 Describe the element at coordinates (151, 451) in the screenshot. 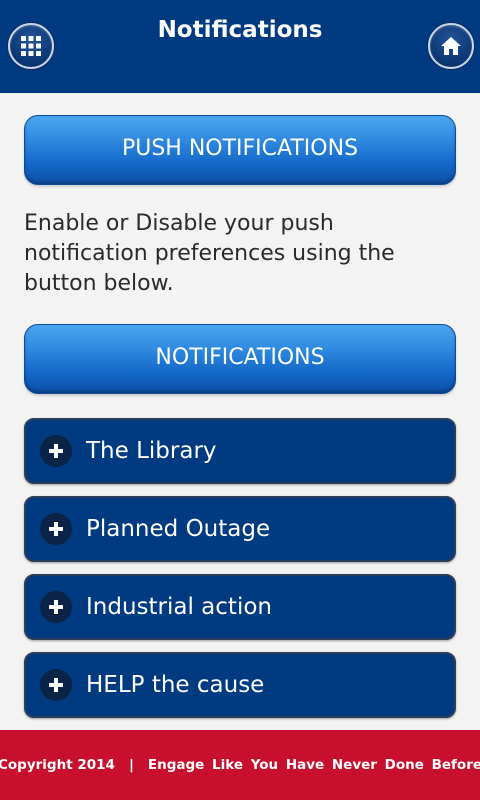

I see `accordion-item-label: The Library` at that location.